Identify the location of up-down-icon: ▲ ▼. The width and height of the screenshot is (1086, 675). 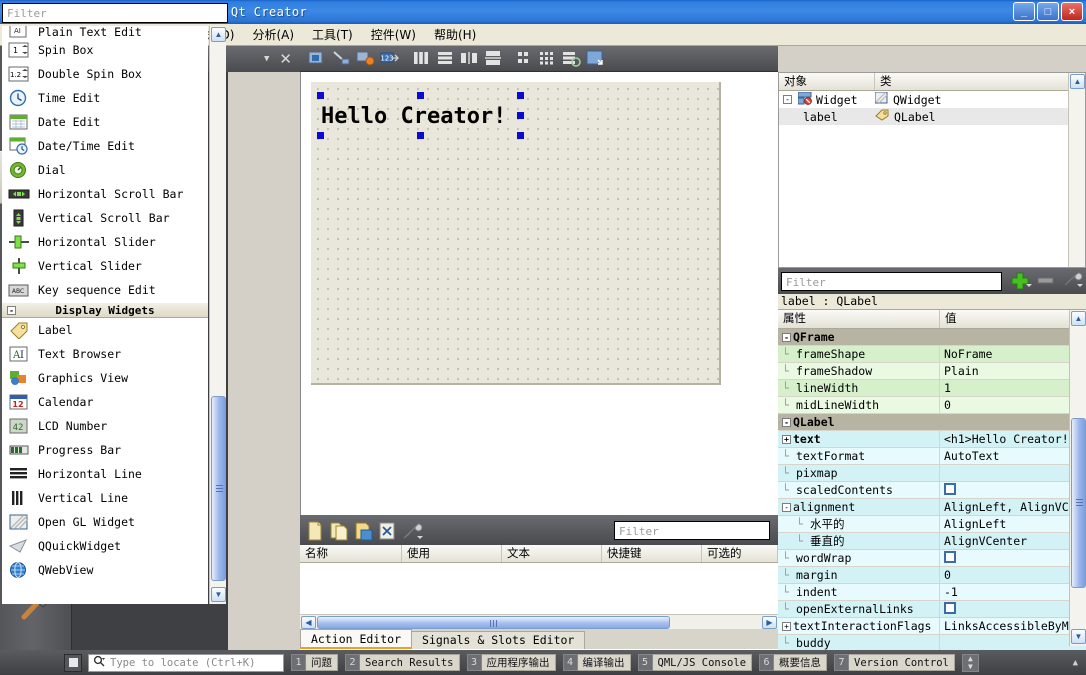
(970, 662).